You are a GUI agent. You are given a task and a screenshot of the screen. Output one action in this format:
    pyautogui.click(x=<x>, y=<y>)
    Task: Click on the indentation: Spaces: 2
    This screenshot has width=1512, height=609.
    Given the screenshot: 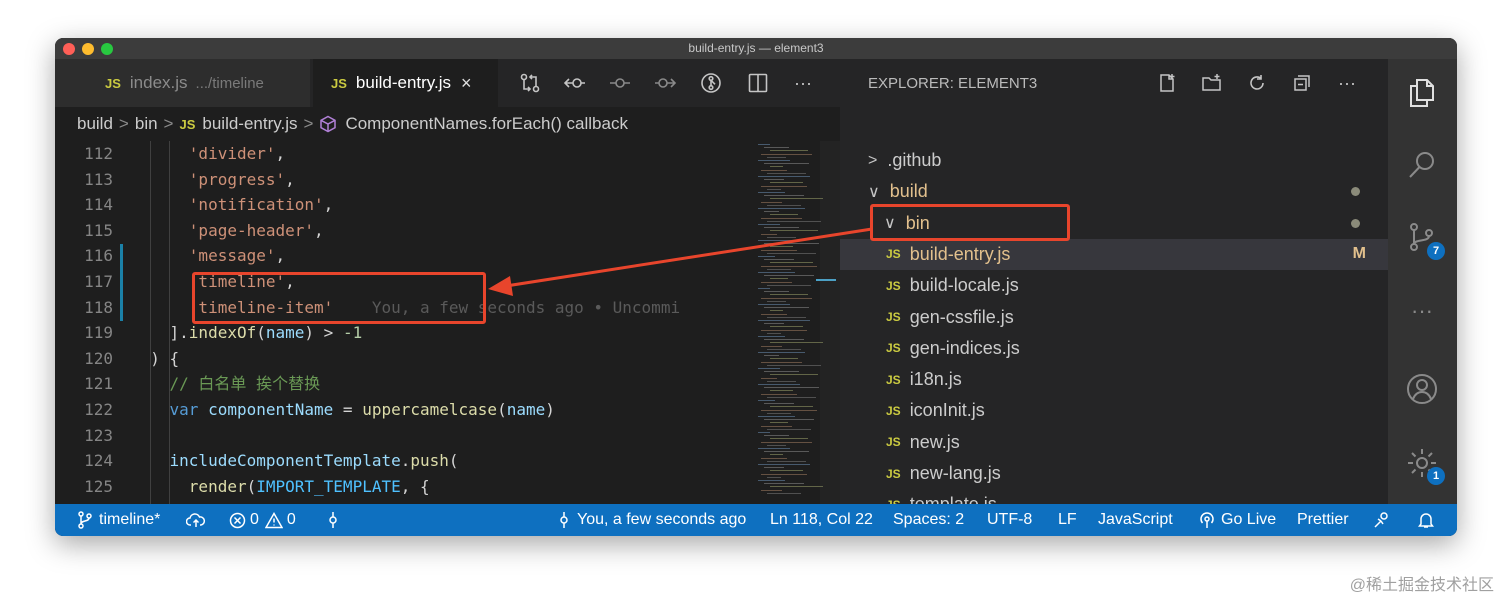 What is the action you would take?
    pyautogui.click(x=928, y=520)
    